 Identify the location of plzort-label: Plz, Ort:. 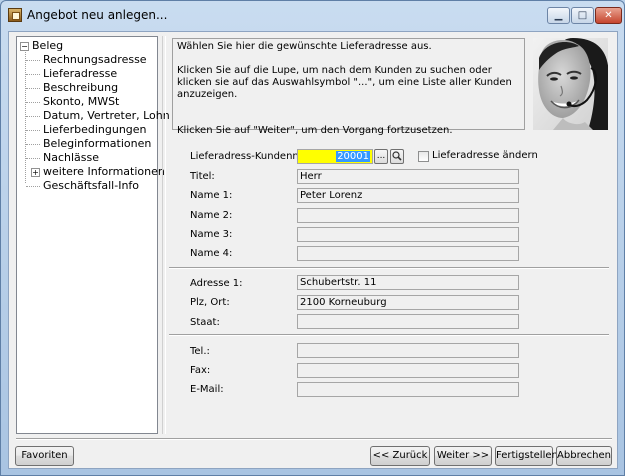
(210, 302).